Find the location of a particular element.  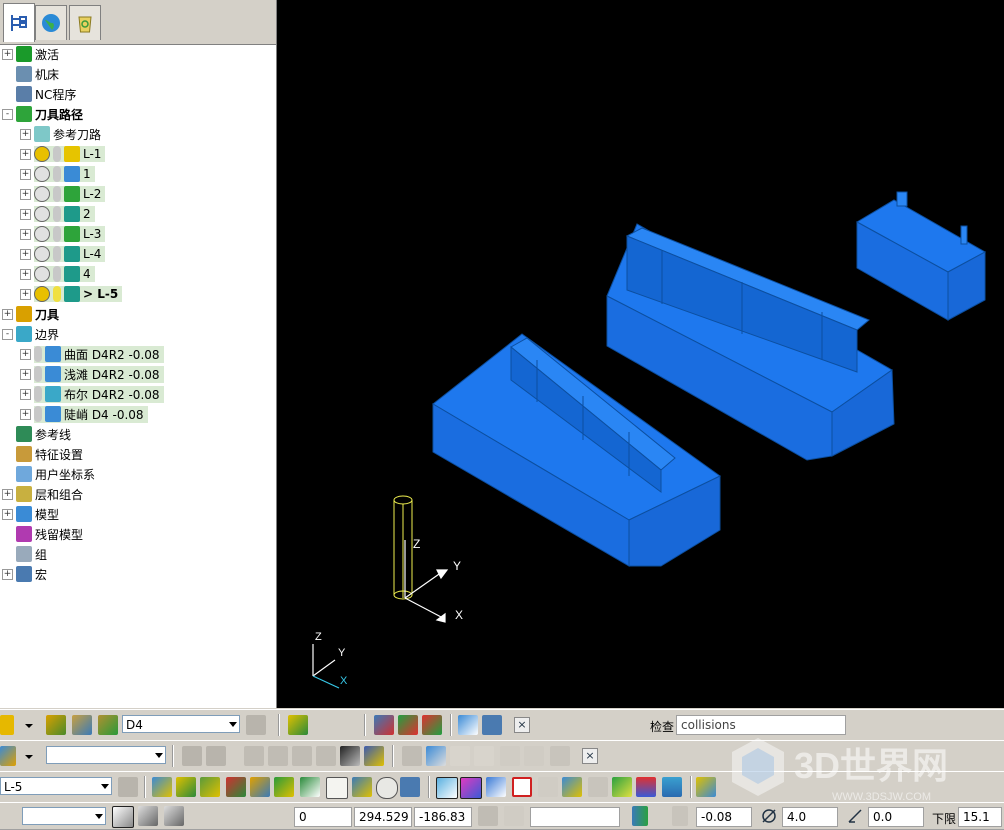

tree-item: + 陡峭 D4 -0.08 is located at coordinates (138, 414).